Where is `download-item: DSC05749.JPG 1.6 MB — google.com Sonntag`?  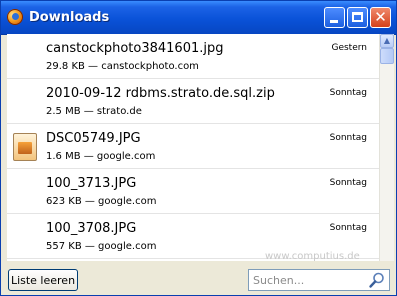
download-item: DSC05749.JPG 1.6 MB — google.com Sonntag is located at coordinates (193, 146).